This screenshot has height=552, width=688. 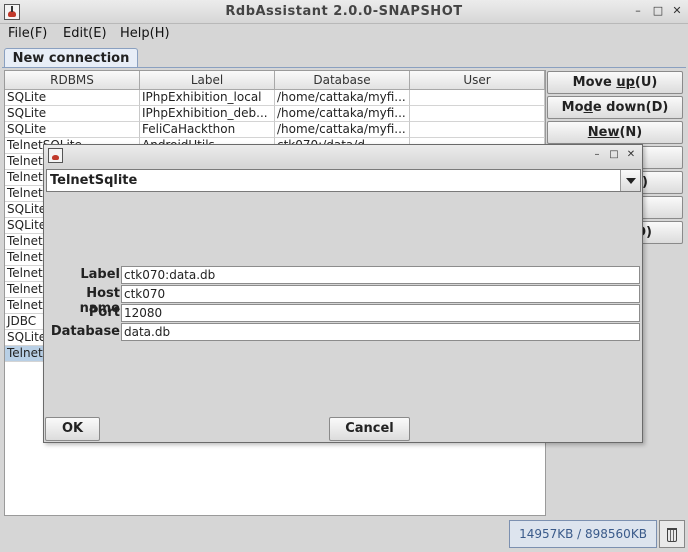 I want to click on move-up-button: Move up(U), so click(x=615, y=82).